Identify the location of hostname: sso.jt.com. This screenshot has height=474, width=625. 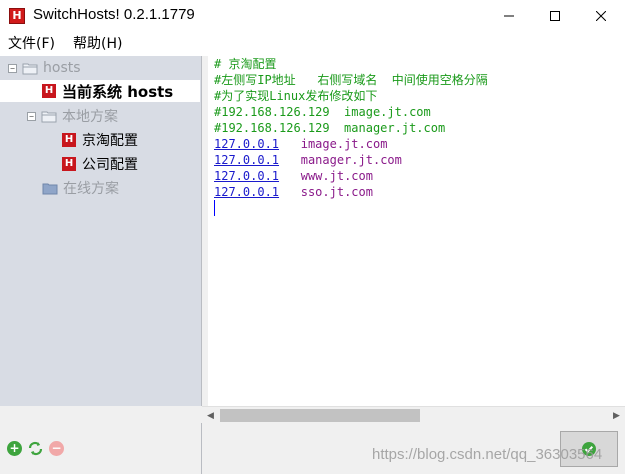
(336, 192).